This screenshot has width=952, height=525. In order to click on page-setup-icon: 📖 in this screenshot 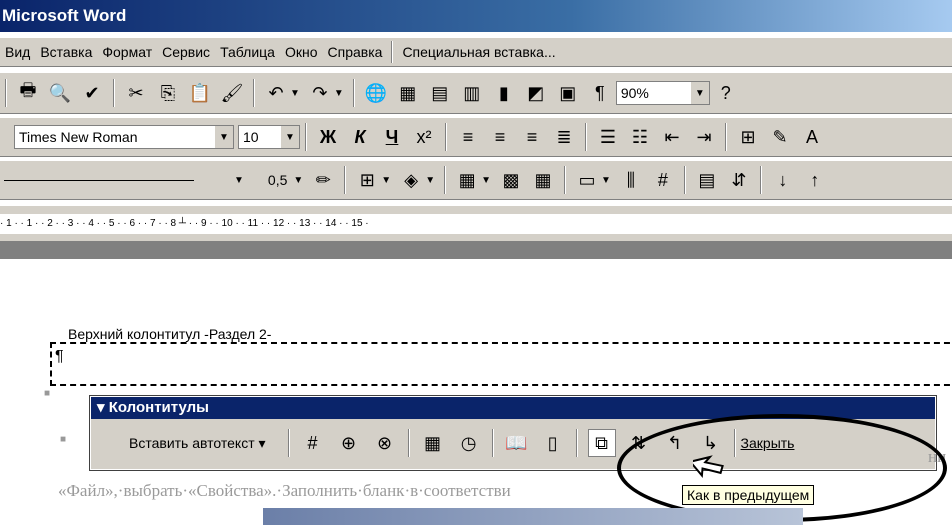, I will do `click(517, 443)`.